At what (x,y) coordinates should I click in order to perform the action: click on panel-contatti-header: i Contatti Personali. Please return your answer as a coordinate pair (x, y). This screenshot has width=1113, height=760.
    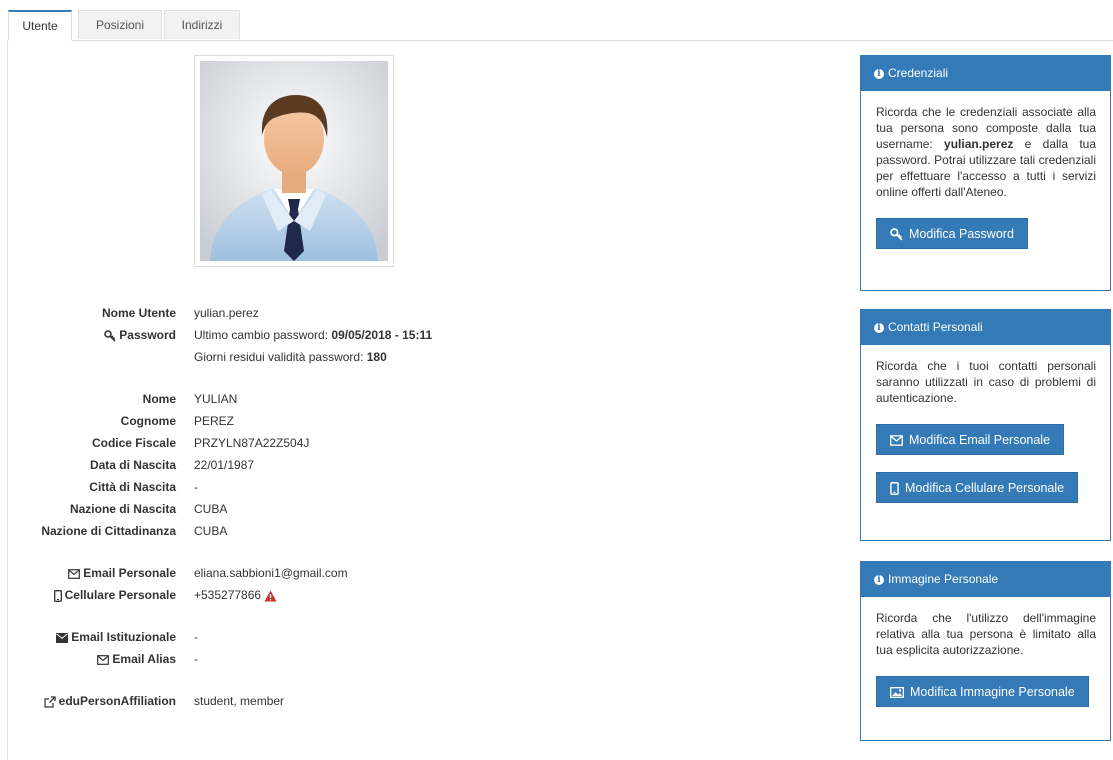
    Looking at the image, I should click on (985, 327).